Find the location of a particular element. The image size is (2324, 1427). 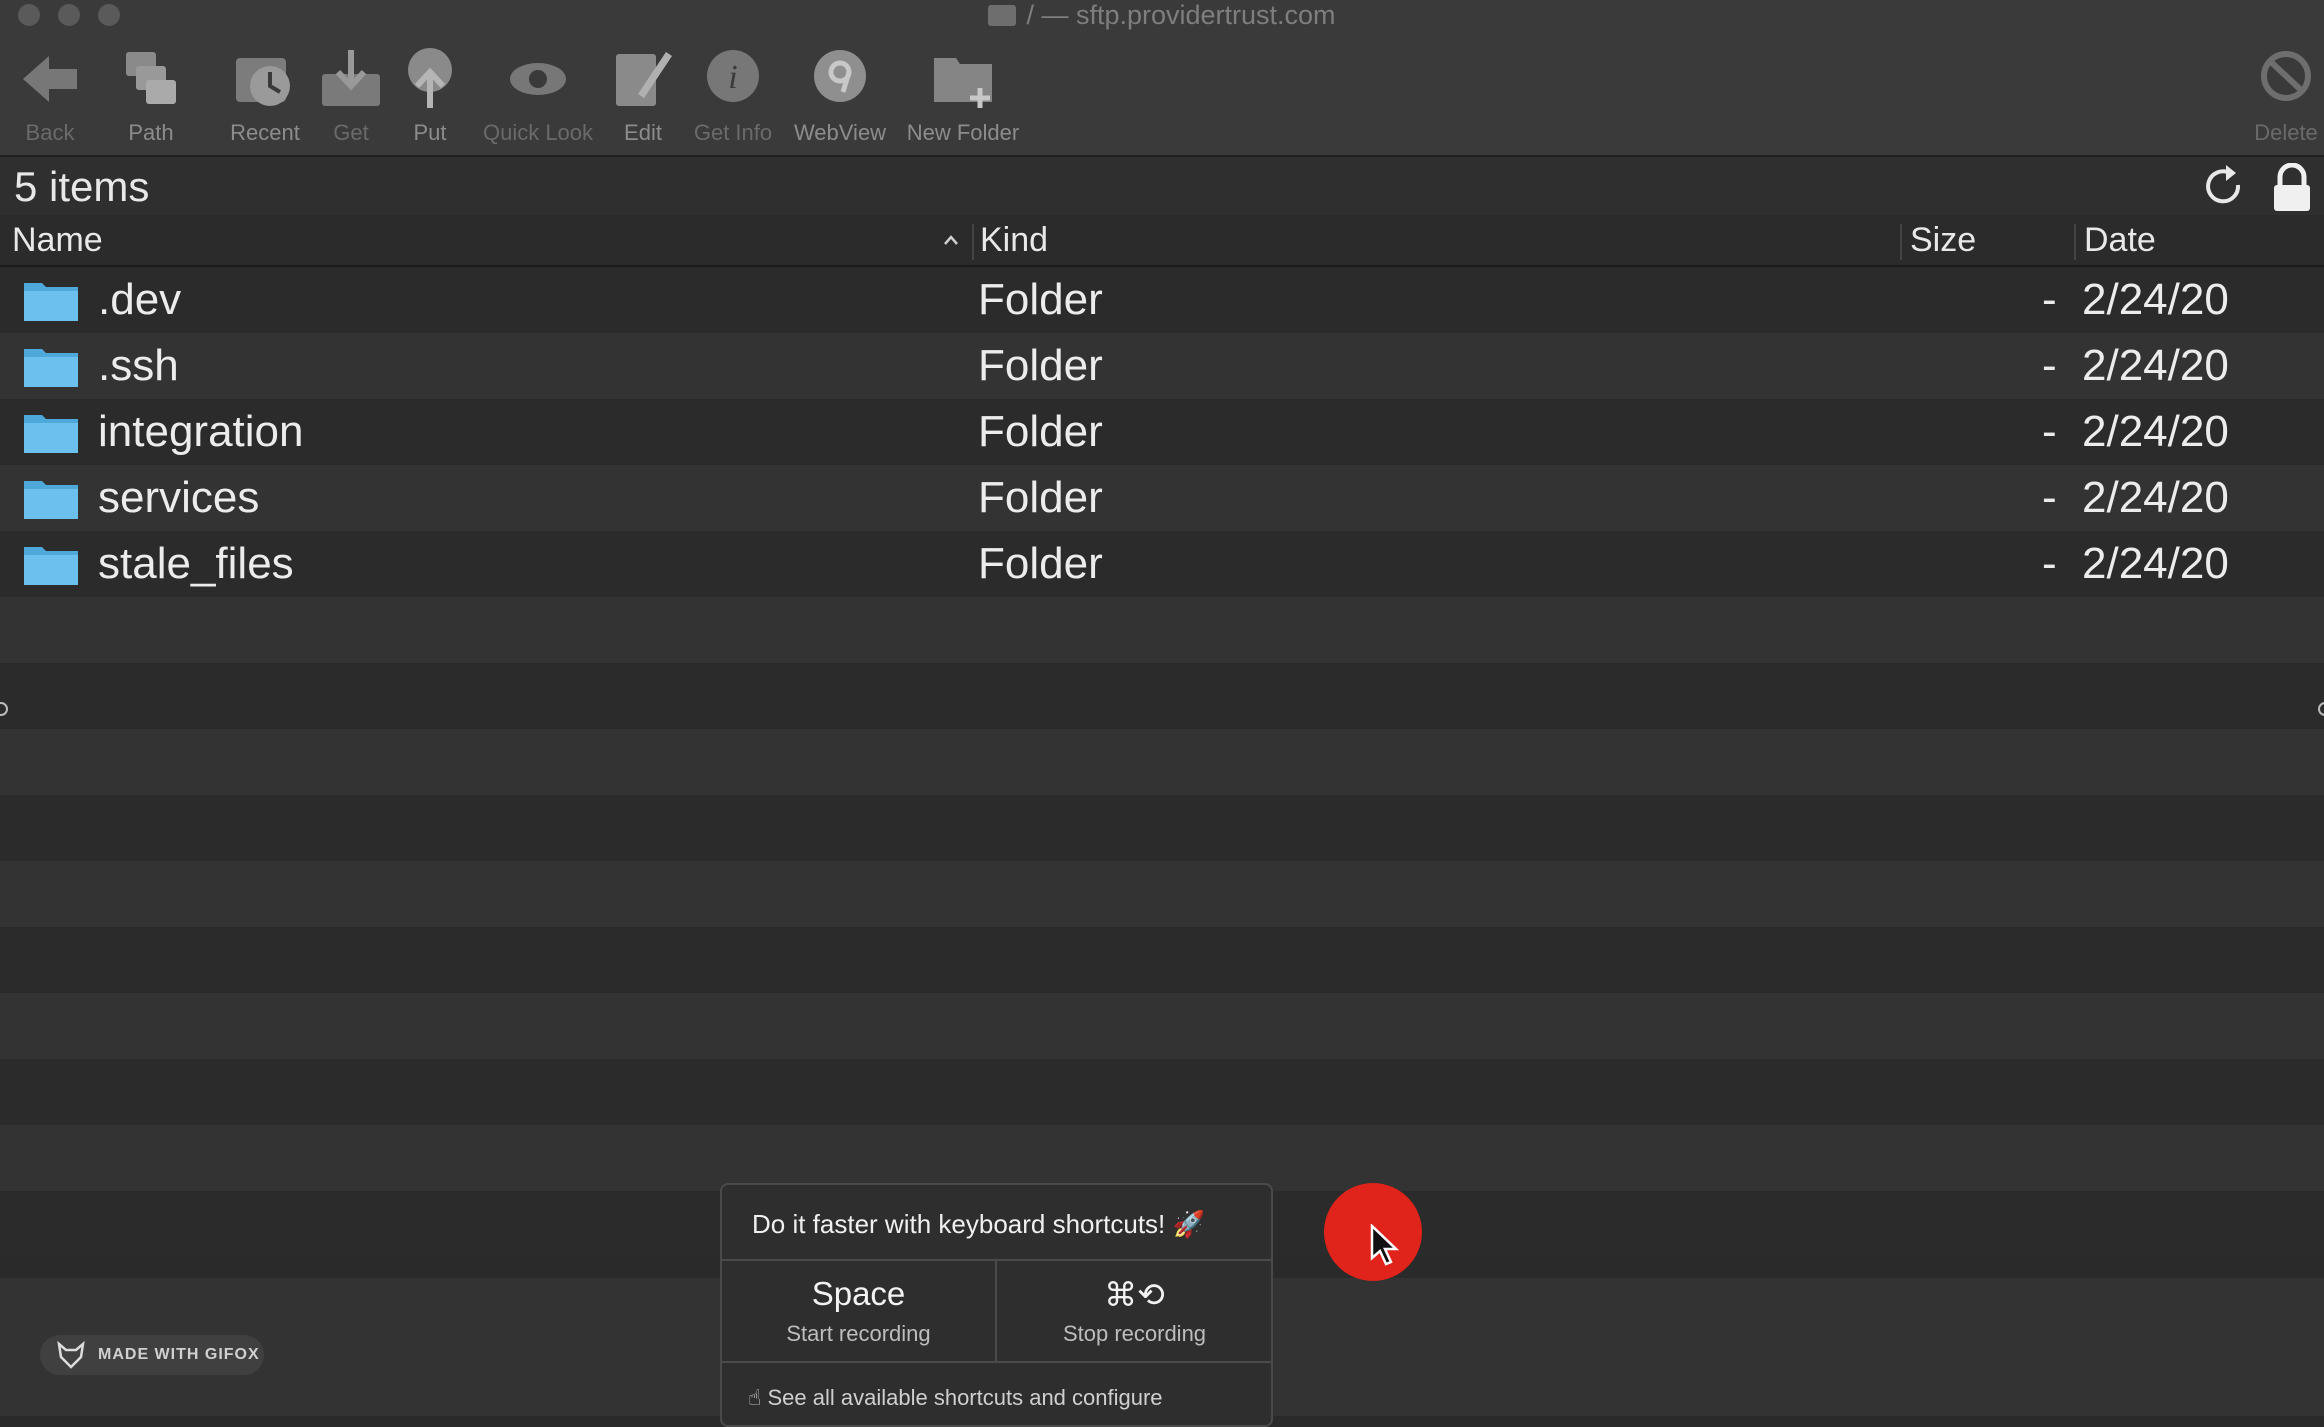

shortcut-key-stop: ⌘⟲ is located at coordinates (1134, 1294).